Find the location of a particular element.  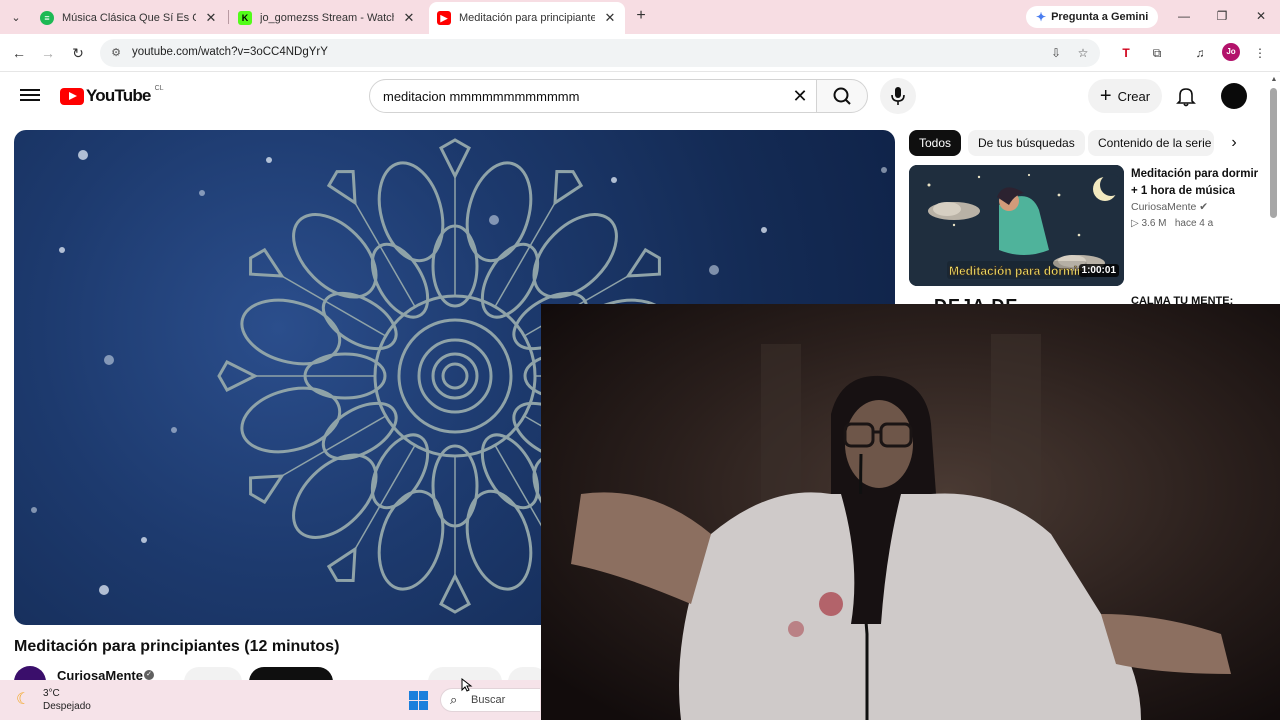

play-icon: ▷ is located at coordinates (1135, 223).